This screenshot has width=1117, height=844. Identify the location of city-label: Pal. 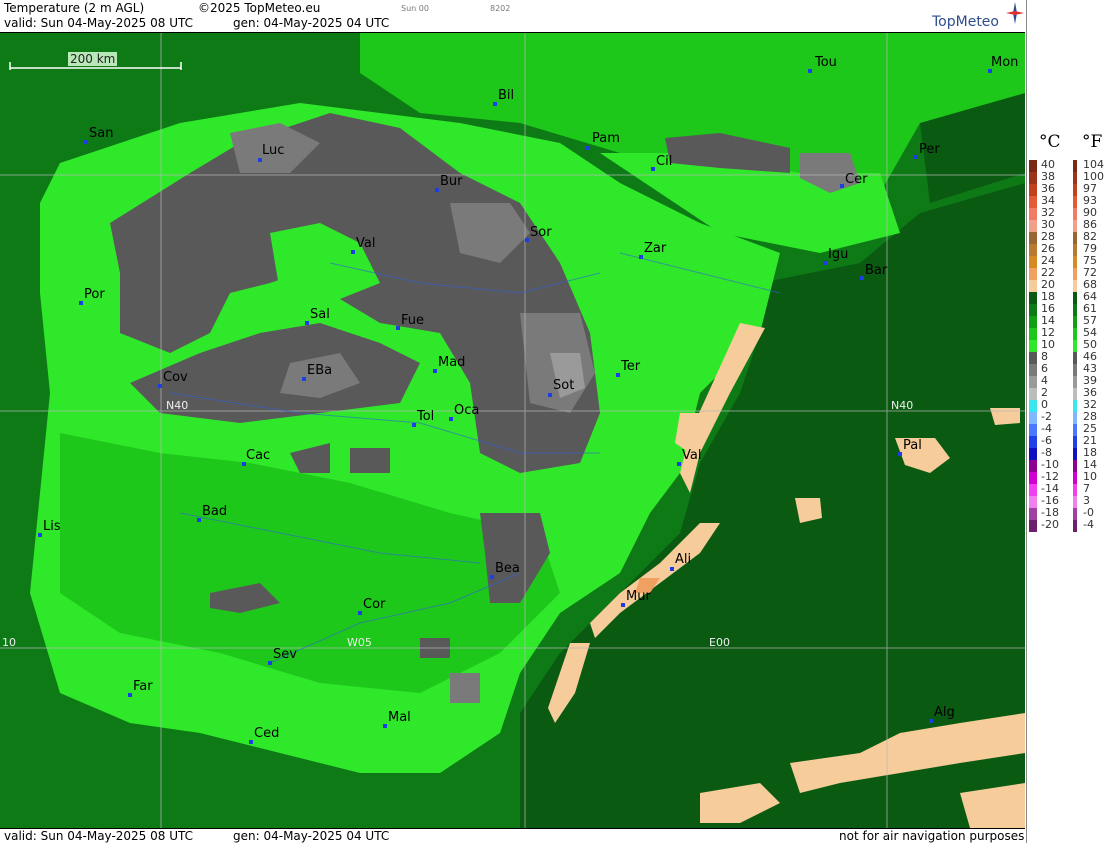
(912, 445).